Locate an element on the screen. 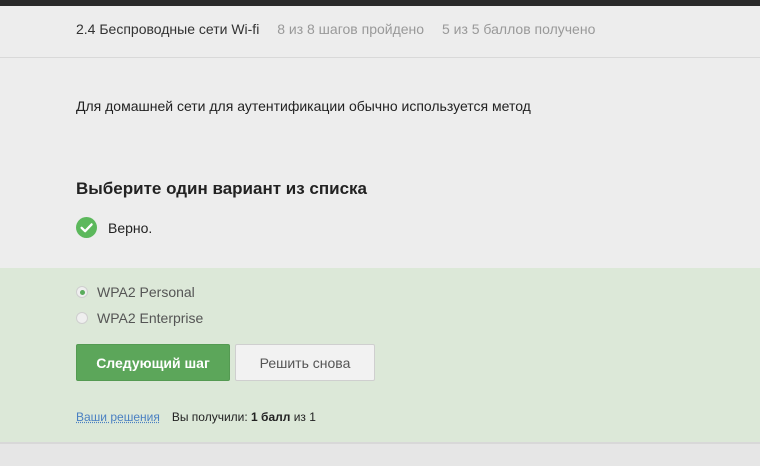  result-status: Верно. is located at coordinates (114, 227).